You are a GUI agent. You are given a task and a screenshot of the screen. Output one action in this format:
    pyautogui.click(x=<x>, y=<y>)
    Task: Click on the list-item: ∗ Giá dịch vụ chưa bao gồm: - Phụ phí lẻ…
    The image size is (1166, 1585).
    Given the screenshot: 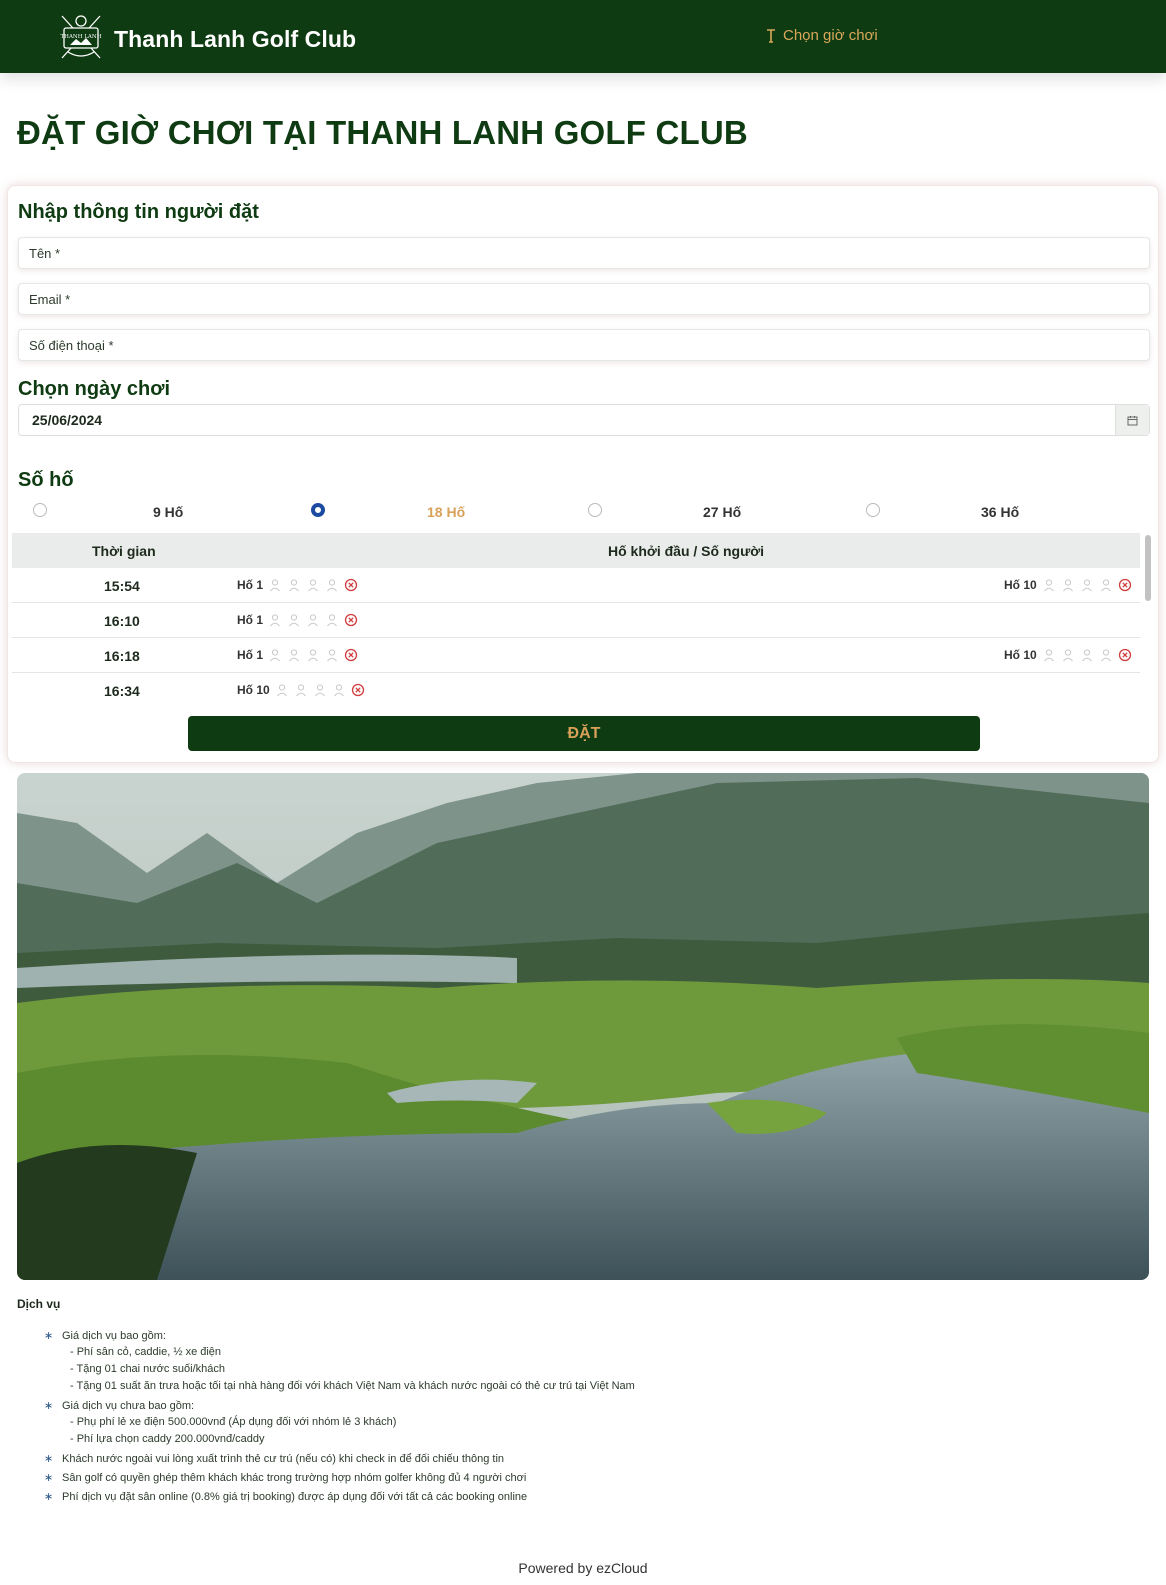 What is the action you would take?
    pyautogui.click(x=584, y=1423)
    